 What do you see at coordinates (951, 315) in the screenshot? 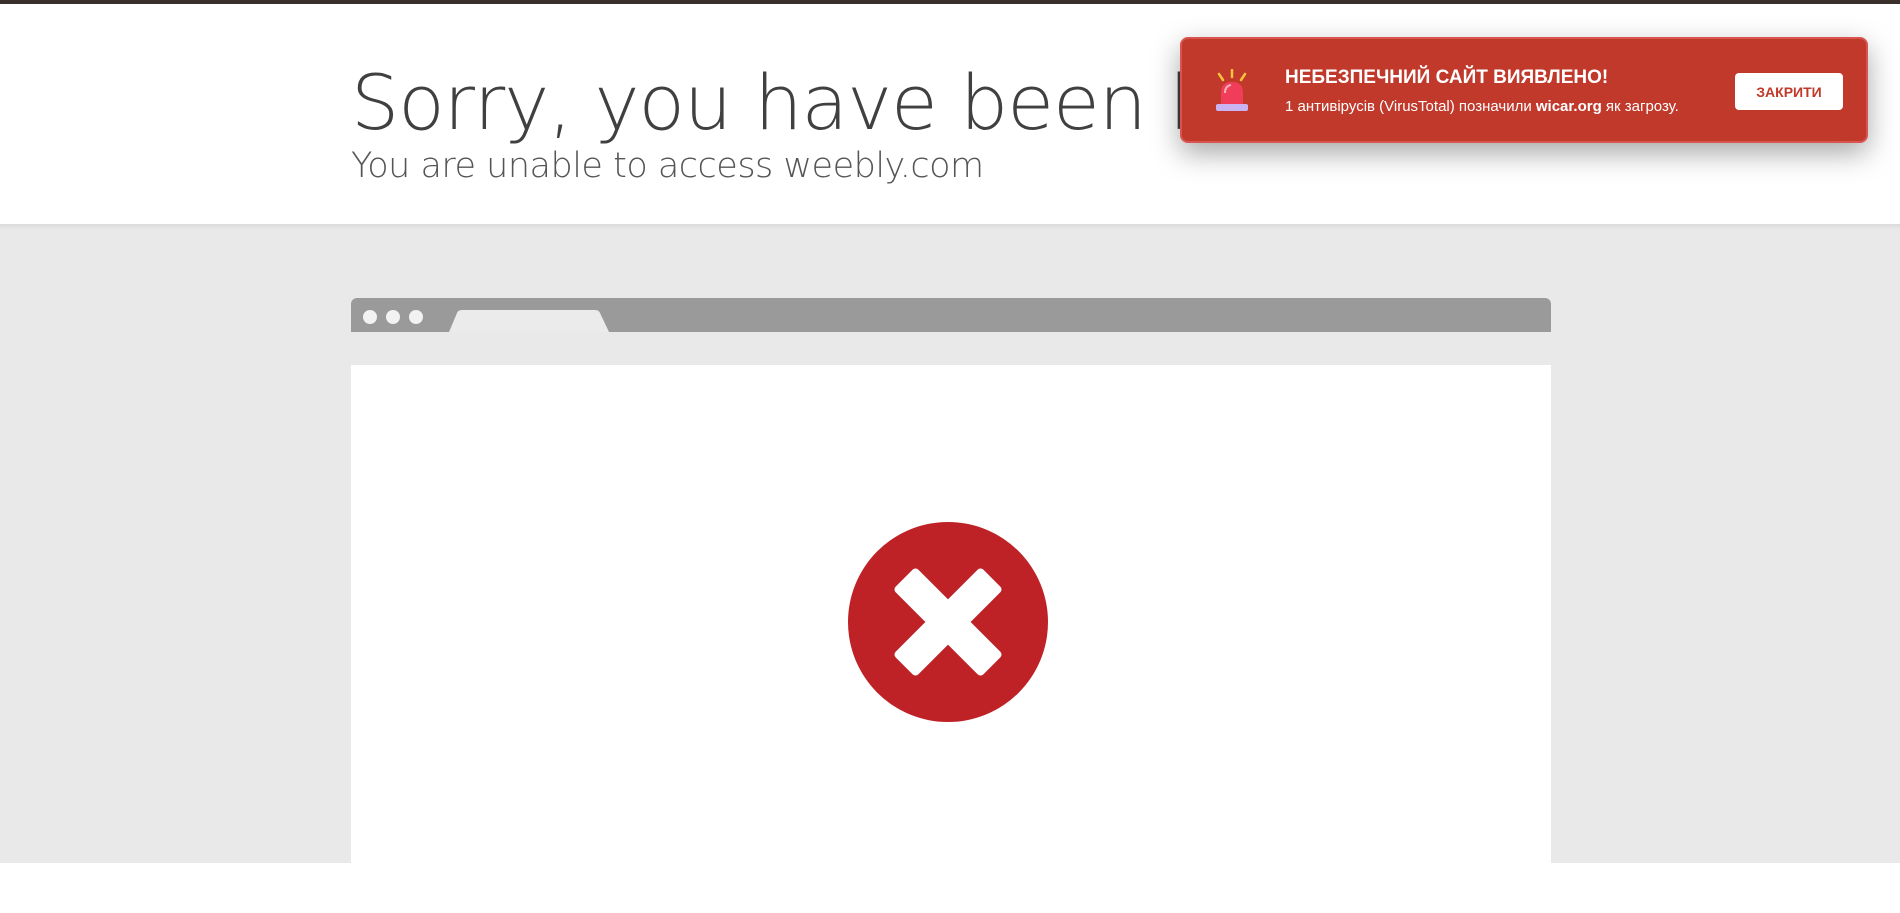
I see `browser-illustration-bar` at bounding box center [951, 315].